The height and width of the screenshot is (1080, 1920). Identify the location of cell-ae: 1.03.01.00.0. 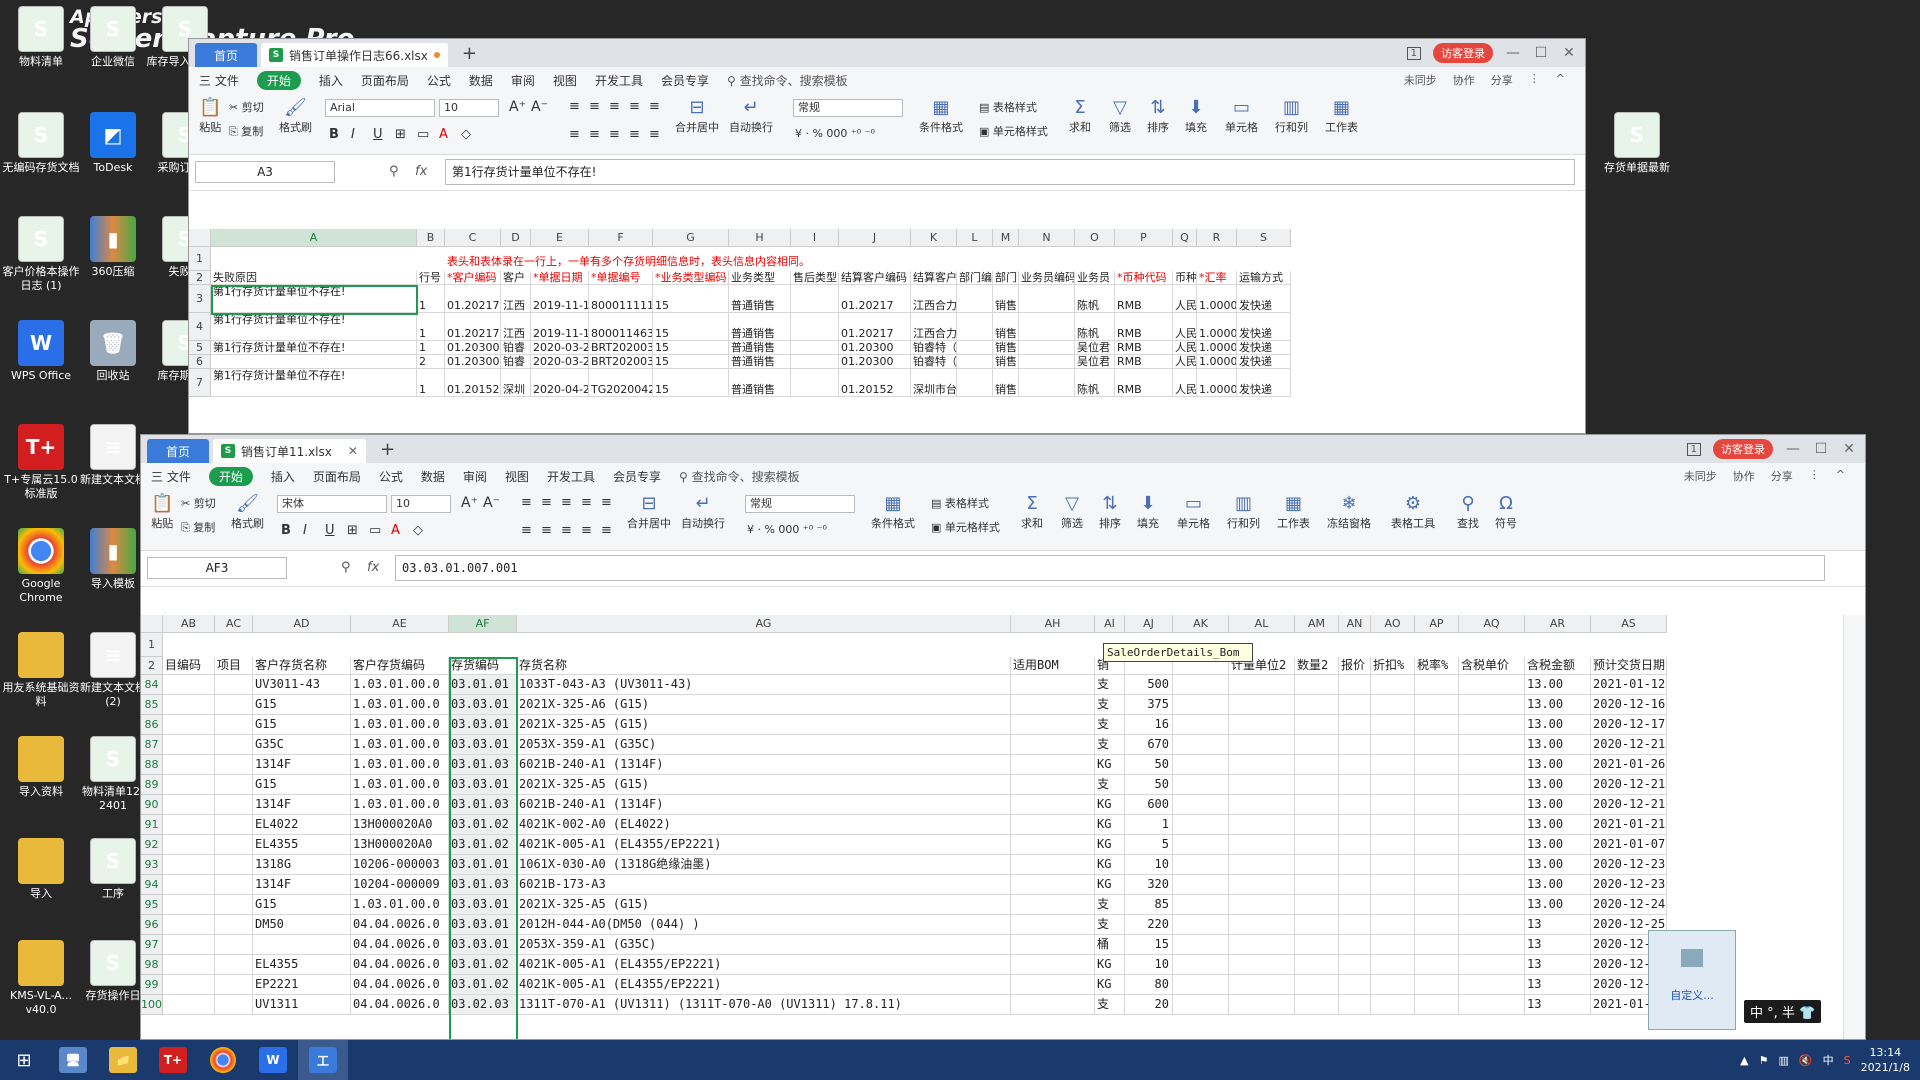
(400, 725).